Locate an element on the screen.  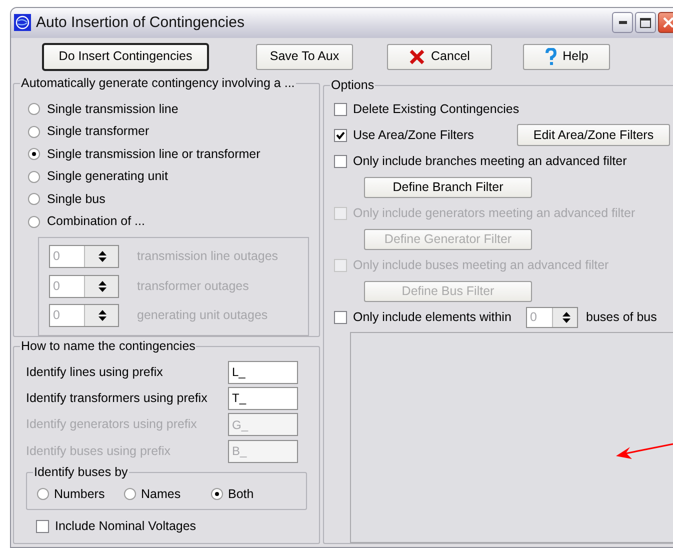
radio-label: Single bus is located at coordinates (76, 199).